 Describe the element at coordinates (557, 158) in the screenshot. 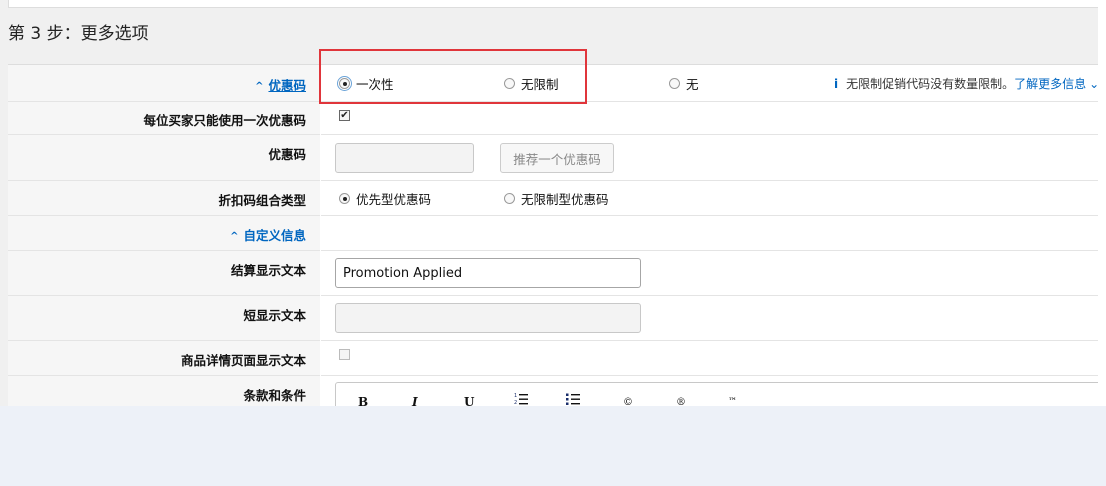

I see `suggest-code-button: 推荐一个优惠码` at that location.